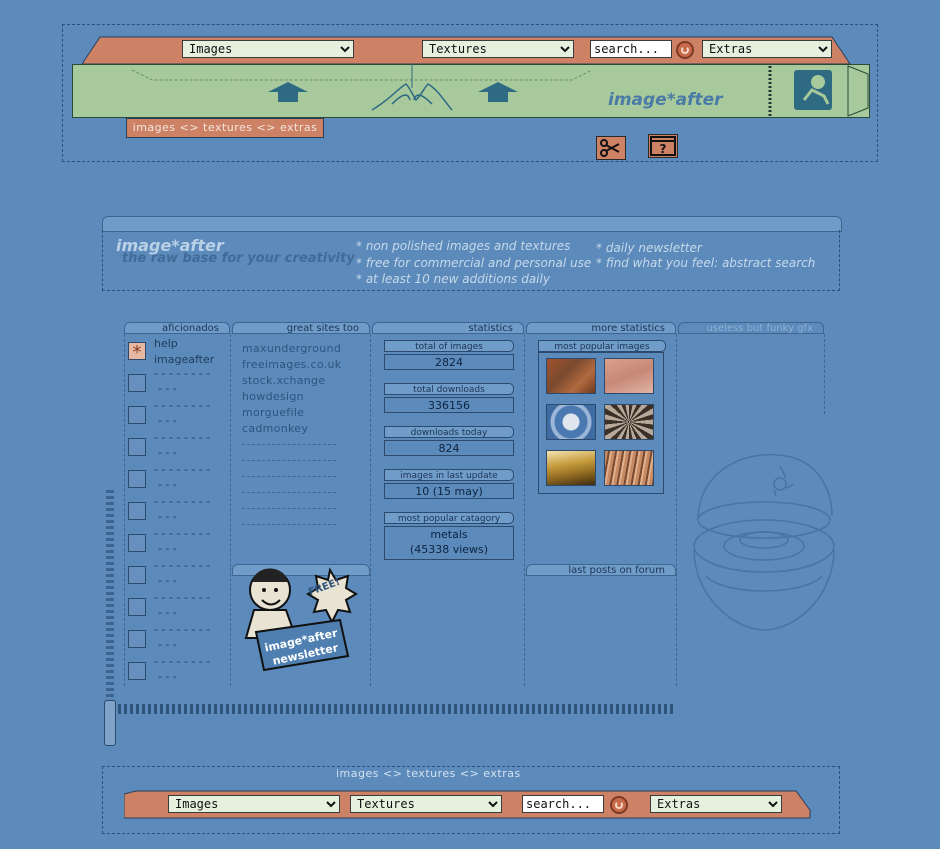 Image resolution: width=940 pixels, height=849 pixels. I want to click on intro-bullet: * non polished images and textures, so click(463, 246).